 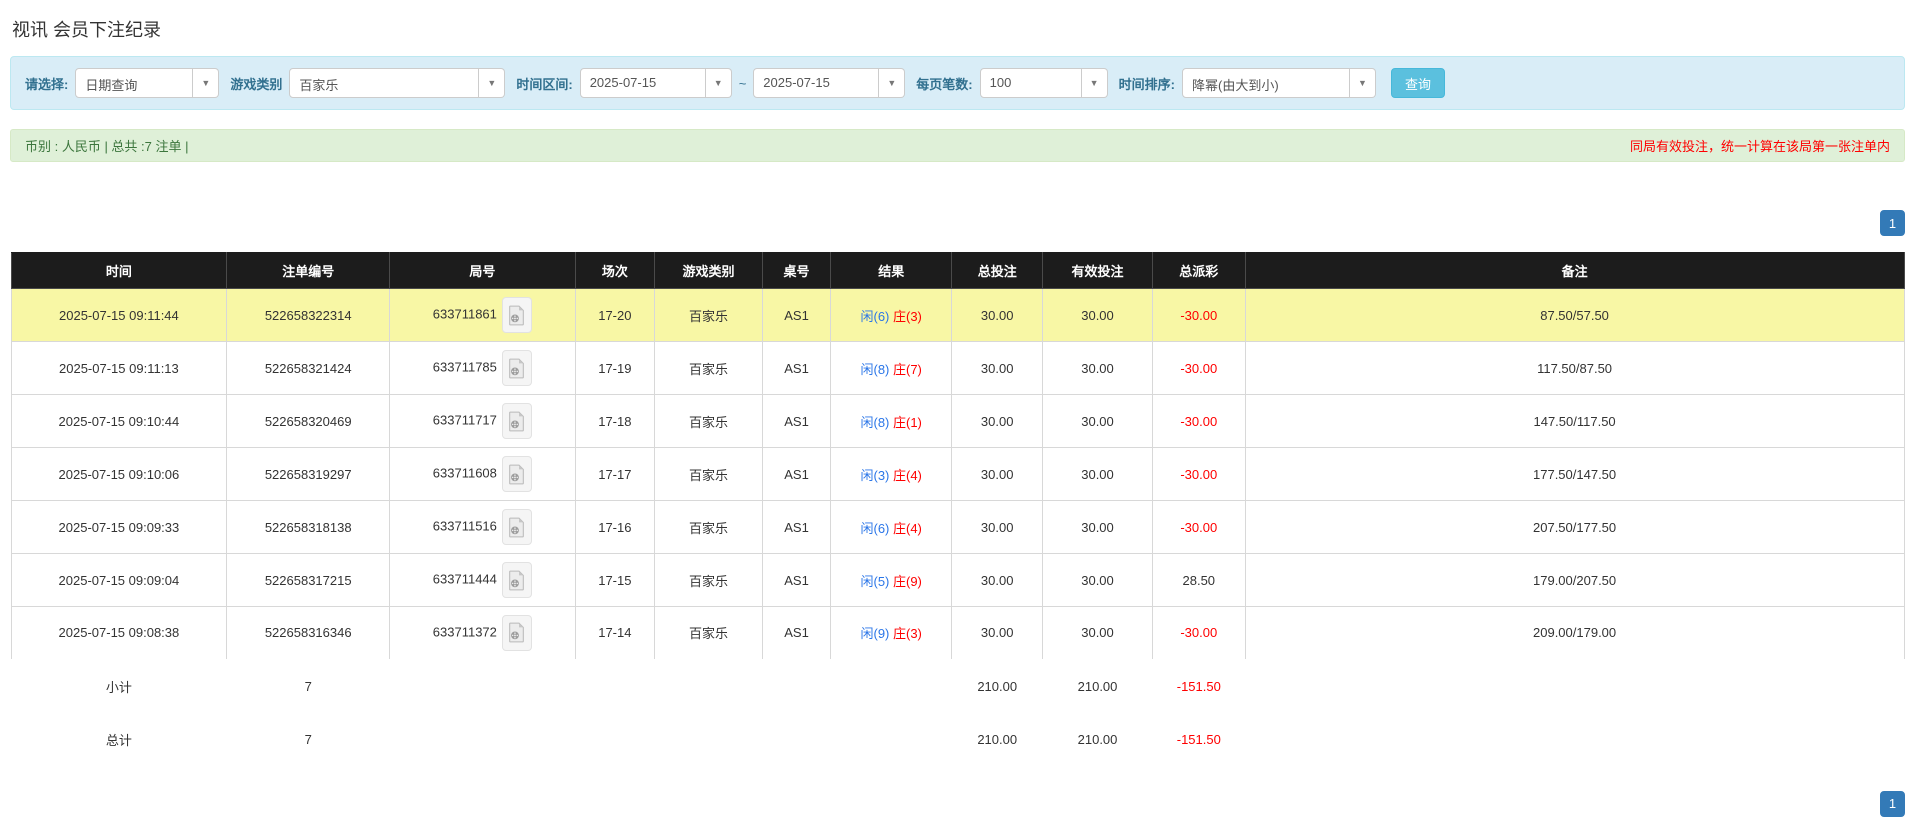 I want to click on result-player: 闲(6), so click(x=875, y=316).